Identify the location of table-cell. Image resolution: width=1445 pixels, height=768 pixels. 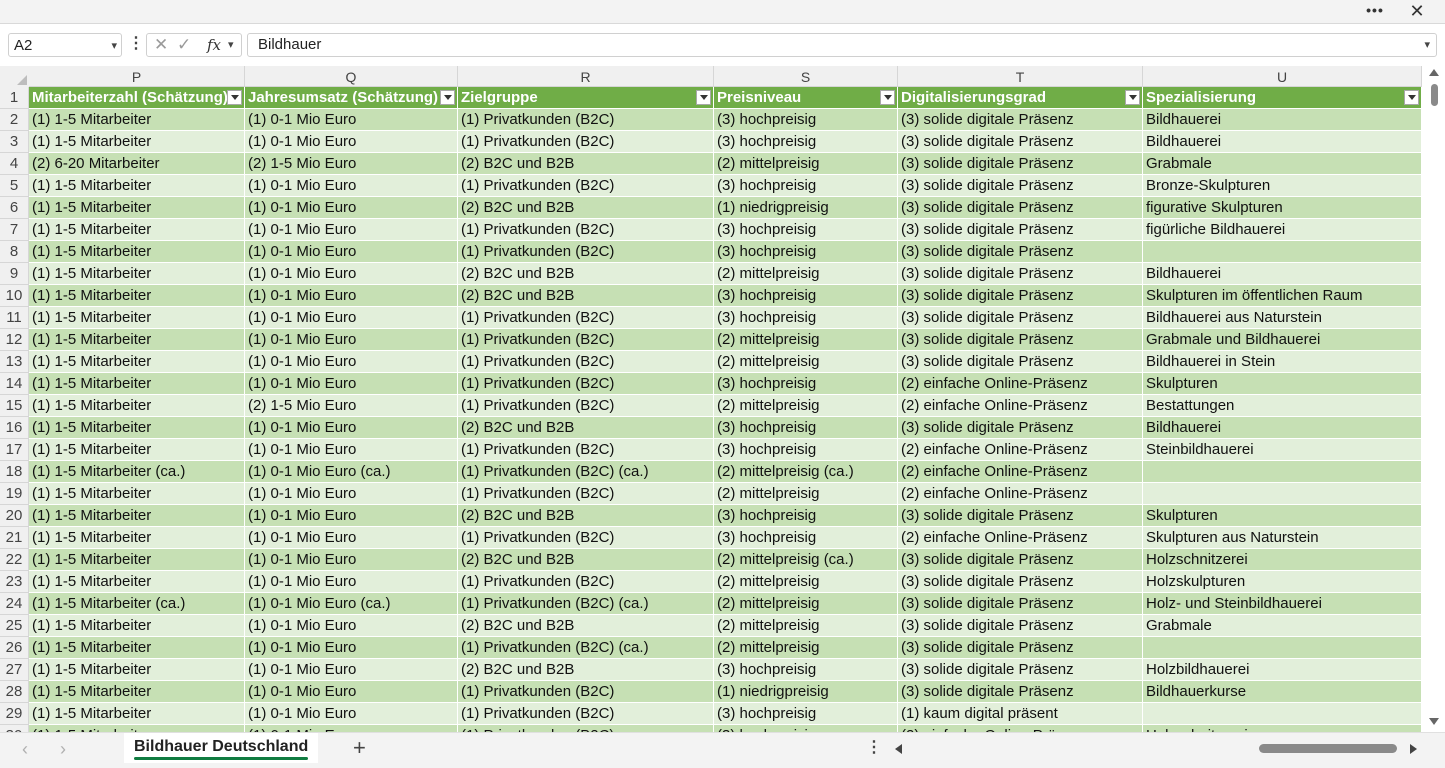
(1282, 472).